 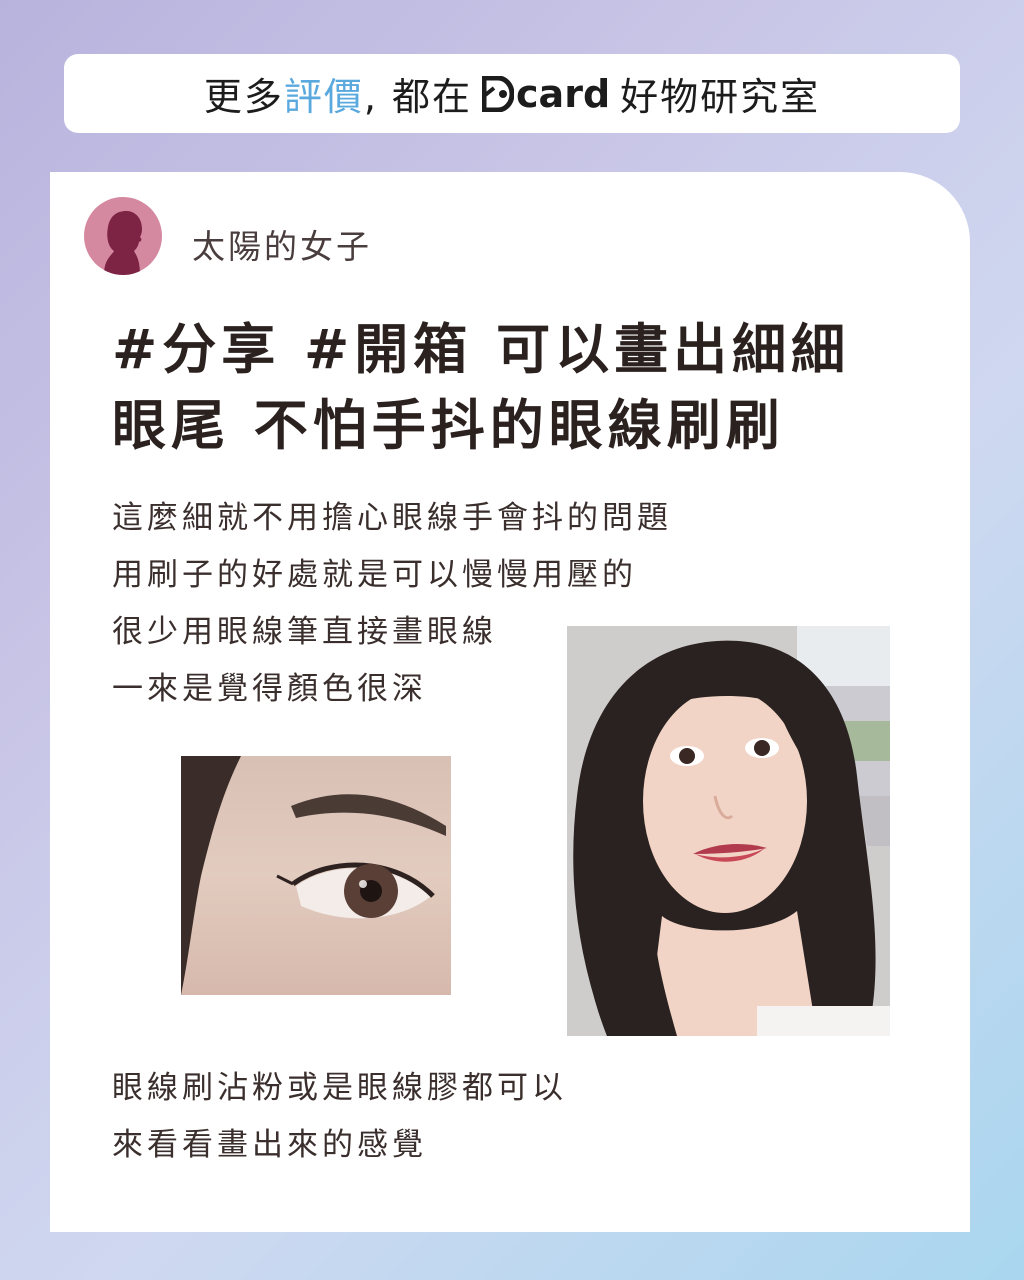 I want to click on title-line: 眼尾 不怕手抖的眼線刷刷, so click(x=448, y=425).